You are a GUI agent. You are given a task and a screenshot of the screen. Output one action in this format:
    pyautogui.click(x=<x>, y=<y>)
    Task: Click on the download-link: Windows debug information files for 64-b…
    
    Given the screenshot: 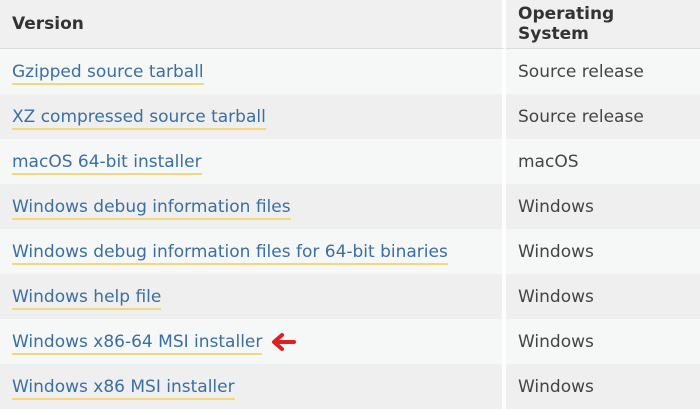 What is the action you would take?
    pyautogui.click(x=230, y=253)
    